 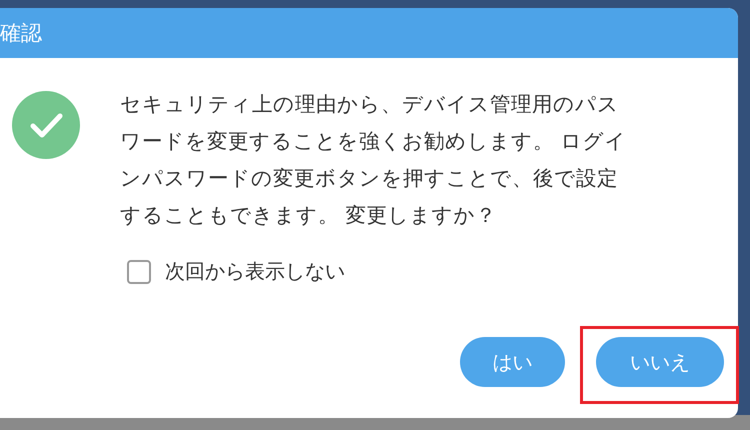 I want to click on no-button: いいえ, so click(x=660, y=362).